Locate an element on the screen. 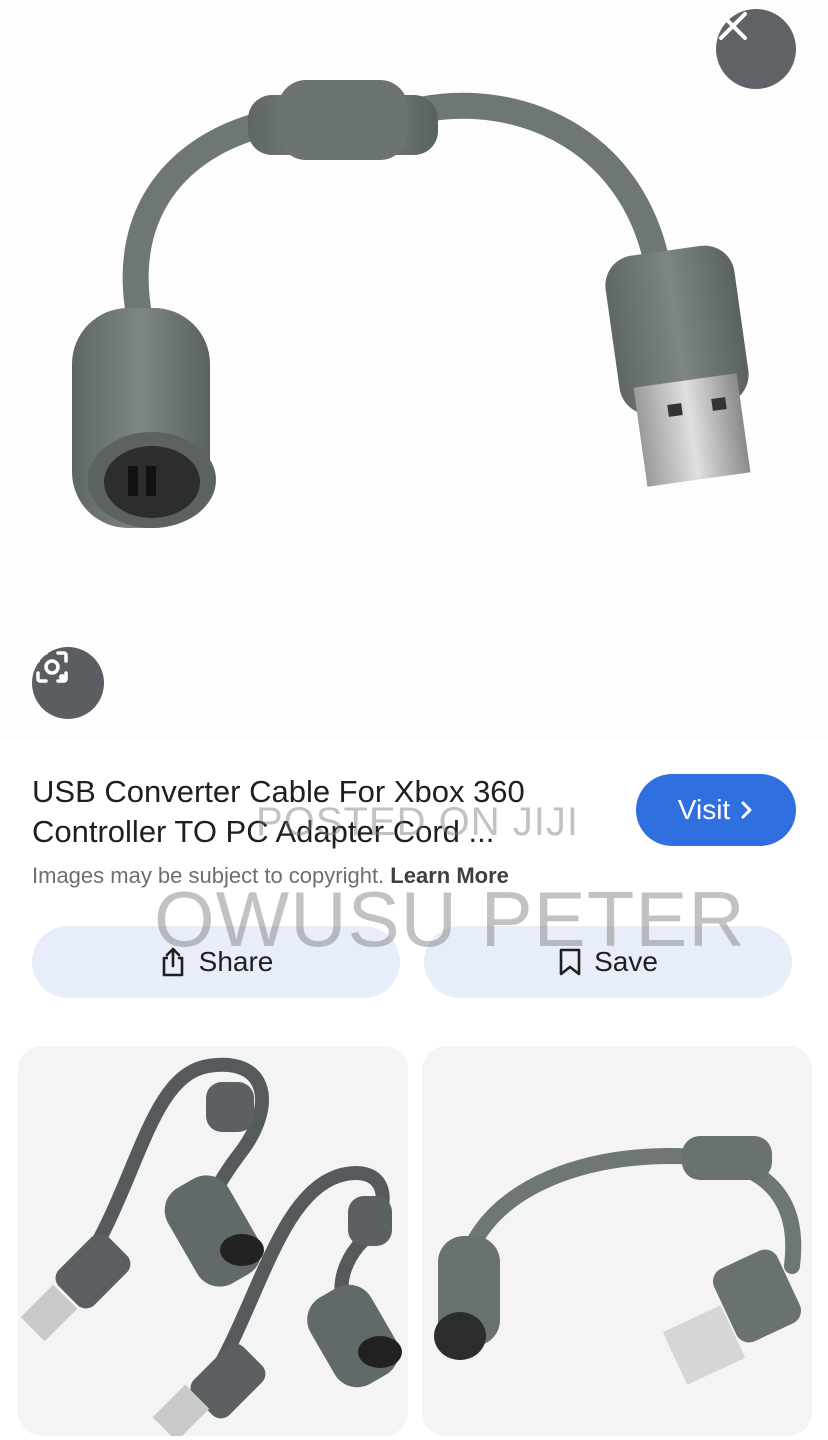 Image resolution: width=828 pixels, height=1440 pixels. result-title-line1: USB Converter Cable For Xbox 360 is located at coordinates (278, 791).